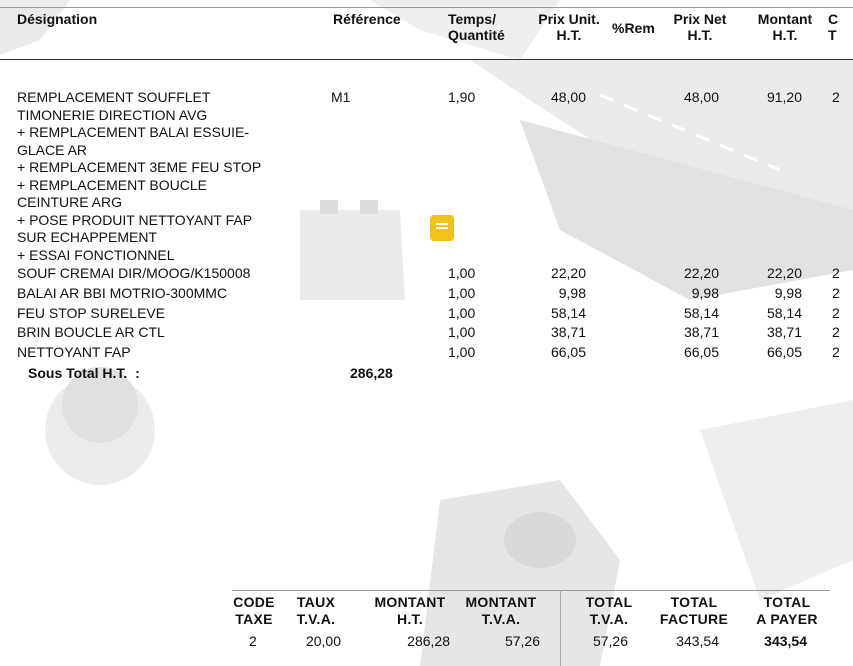 The image size is (853, 666). Describe the element at coordinates (341, 97) in the screenshot. I see `main-line-reference: M1` at that location.